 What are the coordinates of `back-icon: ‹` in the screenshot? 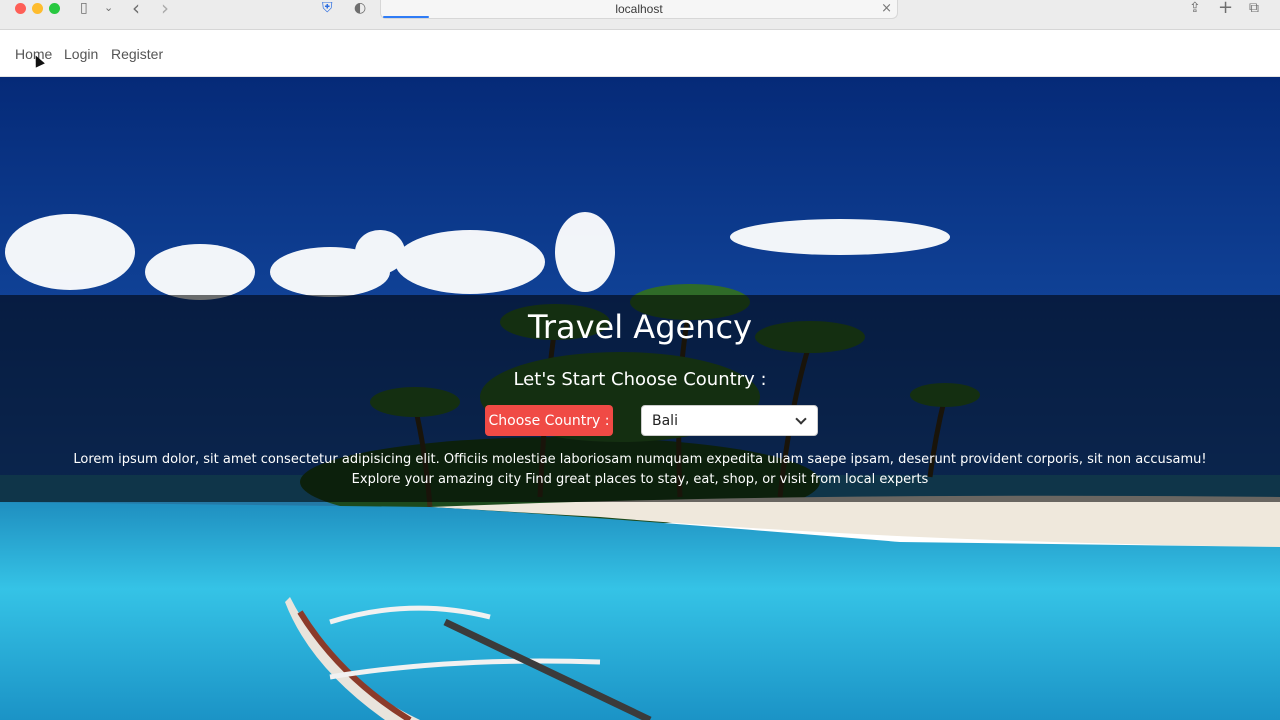 It's located at (136, 9).